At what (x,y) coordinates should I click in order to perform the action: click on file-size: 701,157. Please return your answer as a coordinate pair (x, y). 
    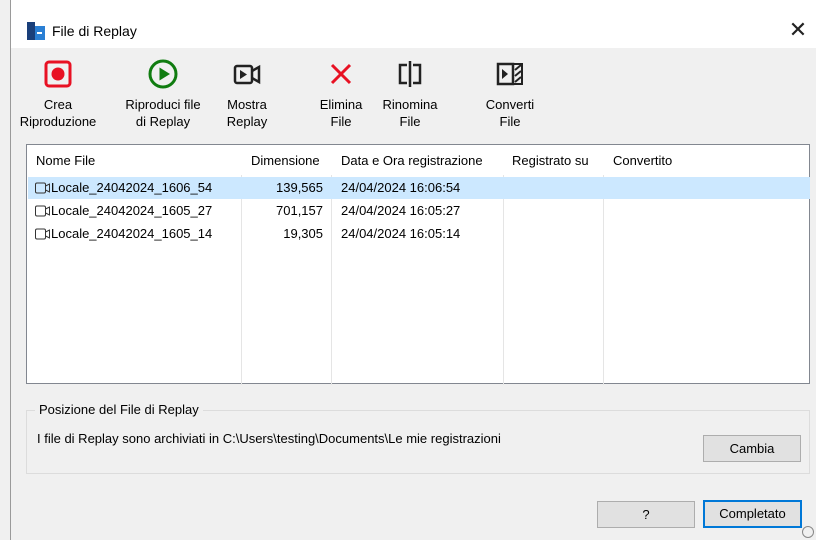
    Looking at the image, I should click on (299, 210).